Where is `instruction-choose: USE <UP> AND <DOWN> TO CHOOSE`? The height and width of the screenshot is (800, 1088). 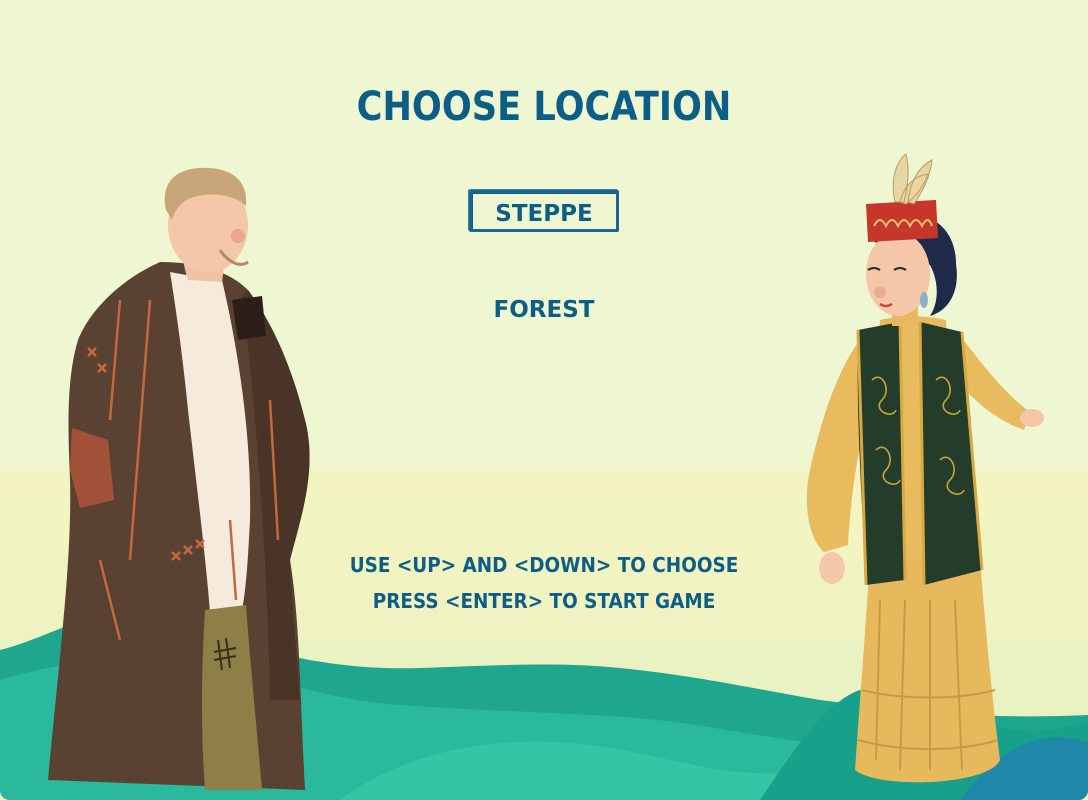
instruction-choose: USE <UP> AND <DOWN> TO CHOOSE is located at coordinates (544, 565).